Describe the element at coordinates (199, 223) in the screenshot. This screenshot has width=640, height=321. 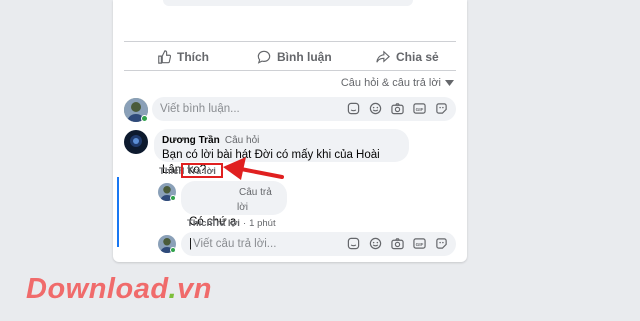
I see `answer-like-link: Thích` at that location.